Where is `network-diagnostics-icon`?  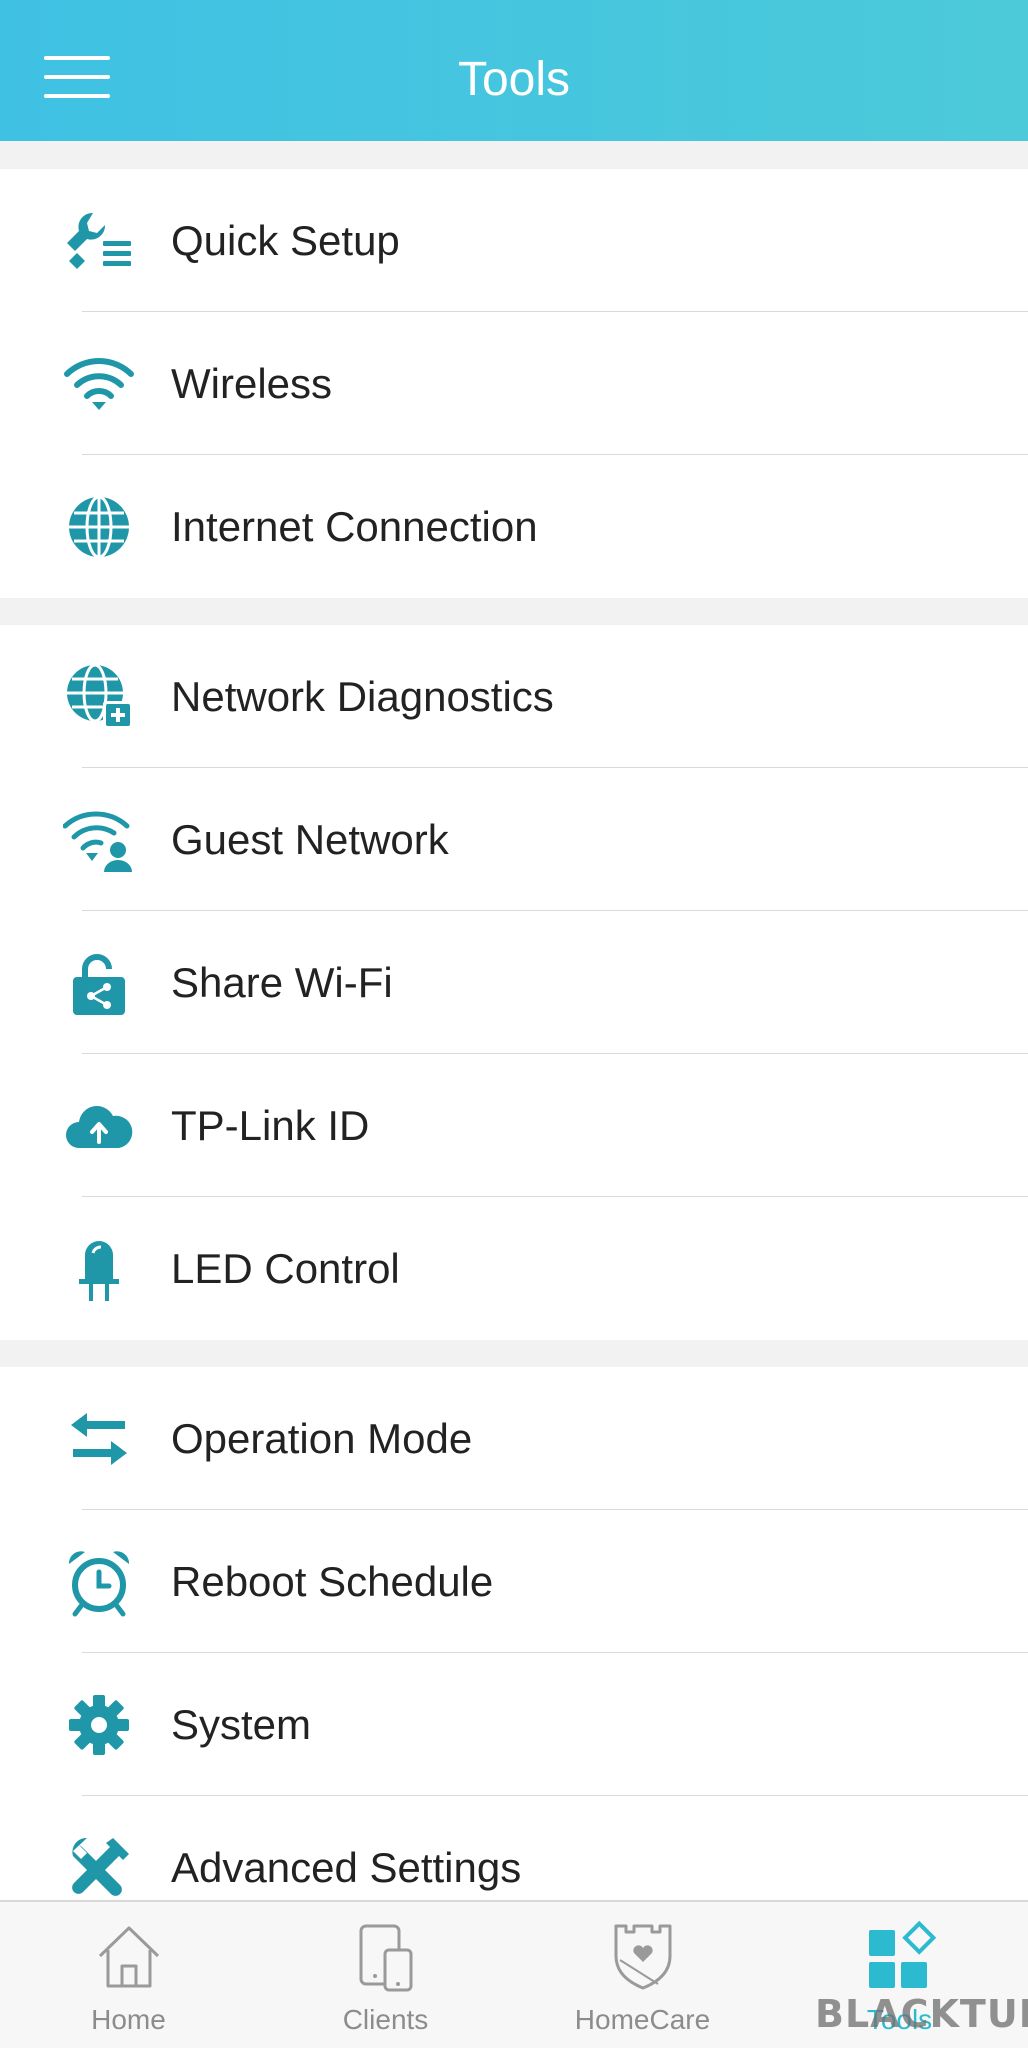
network-diagnostics-icon is located at coordinates (99, 697).